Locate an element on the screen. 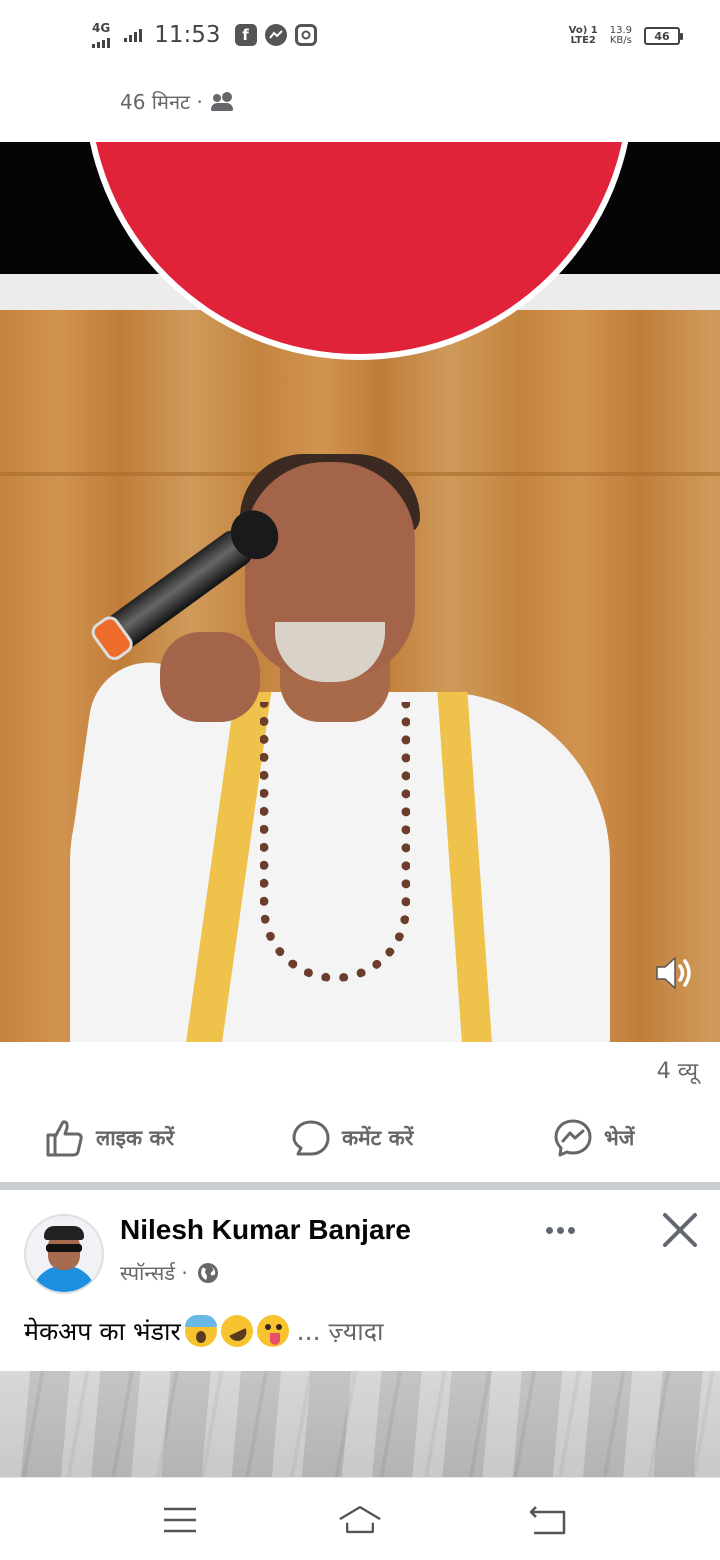 This screenshot has height=1560, width=720. signal-1: 4G is located at coordinates (101, 35).